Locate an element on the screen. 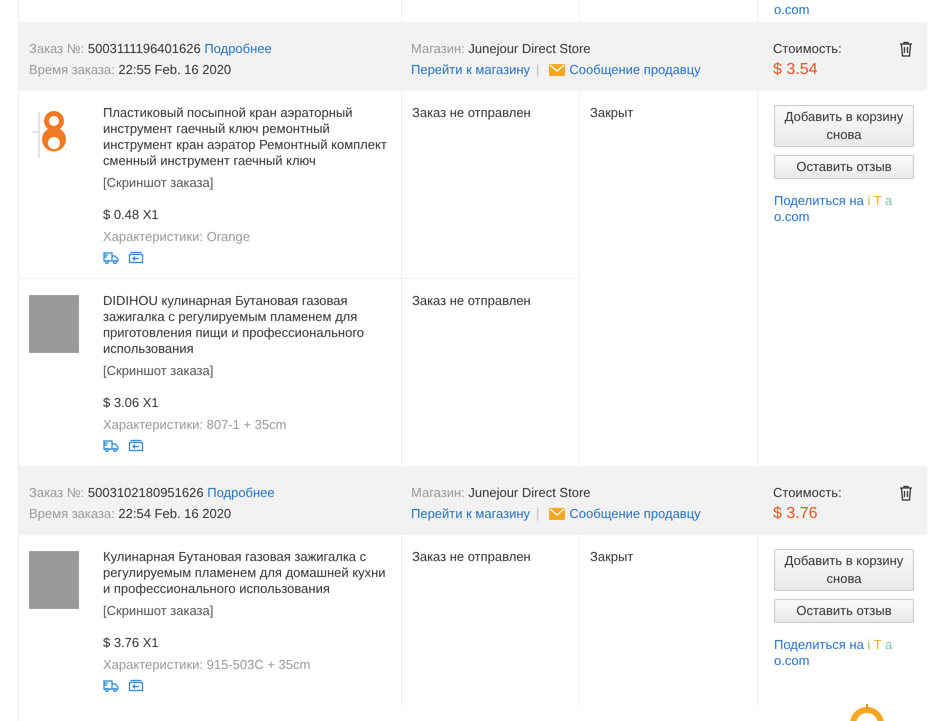 The width and height of the screenshot is (933, 721). product-specs: Характеристики: Orange is located at coordinates (177, 237).